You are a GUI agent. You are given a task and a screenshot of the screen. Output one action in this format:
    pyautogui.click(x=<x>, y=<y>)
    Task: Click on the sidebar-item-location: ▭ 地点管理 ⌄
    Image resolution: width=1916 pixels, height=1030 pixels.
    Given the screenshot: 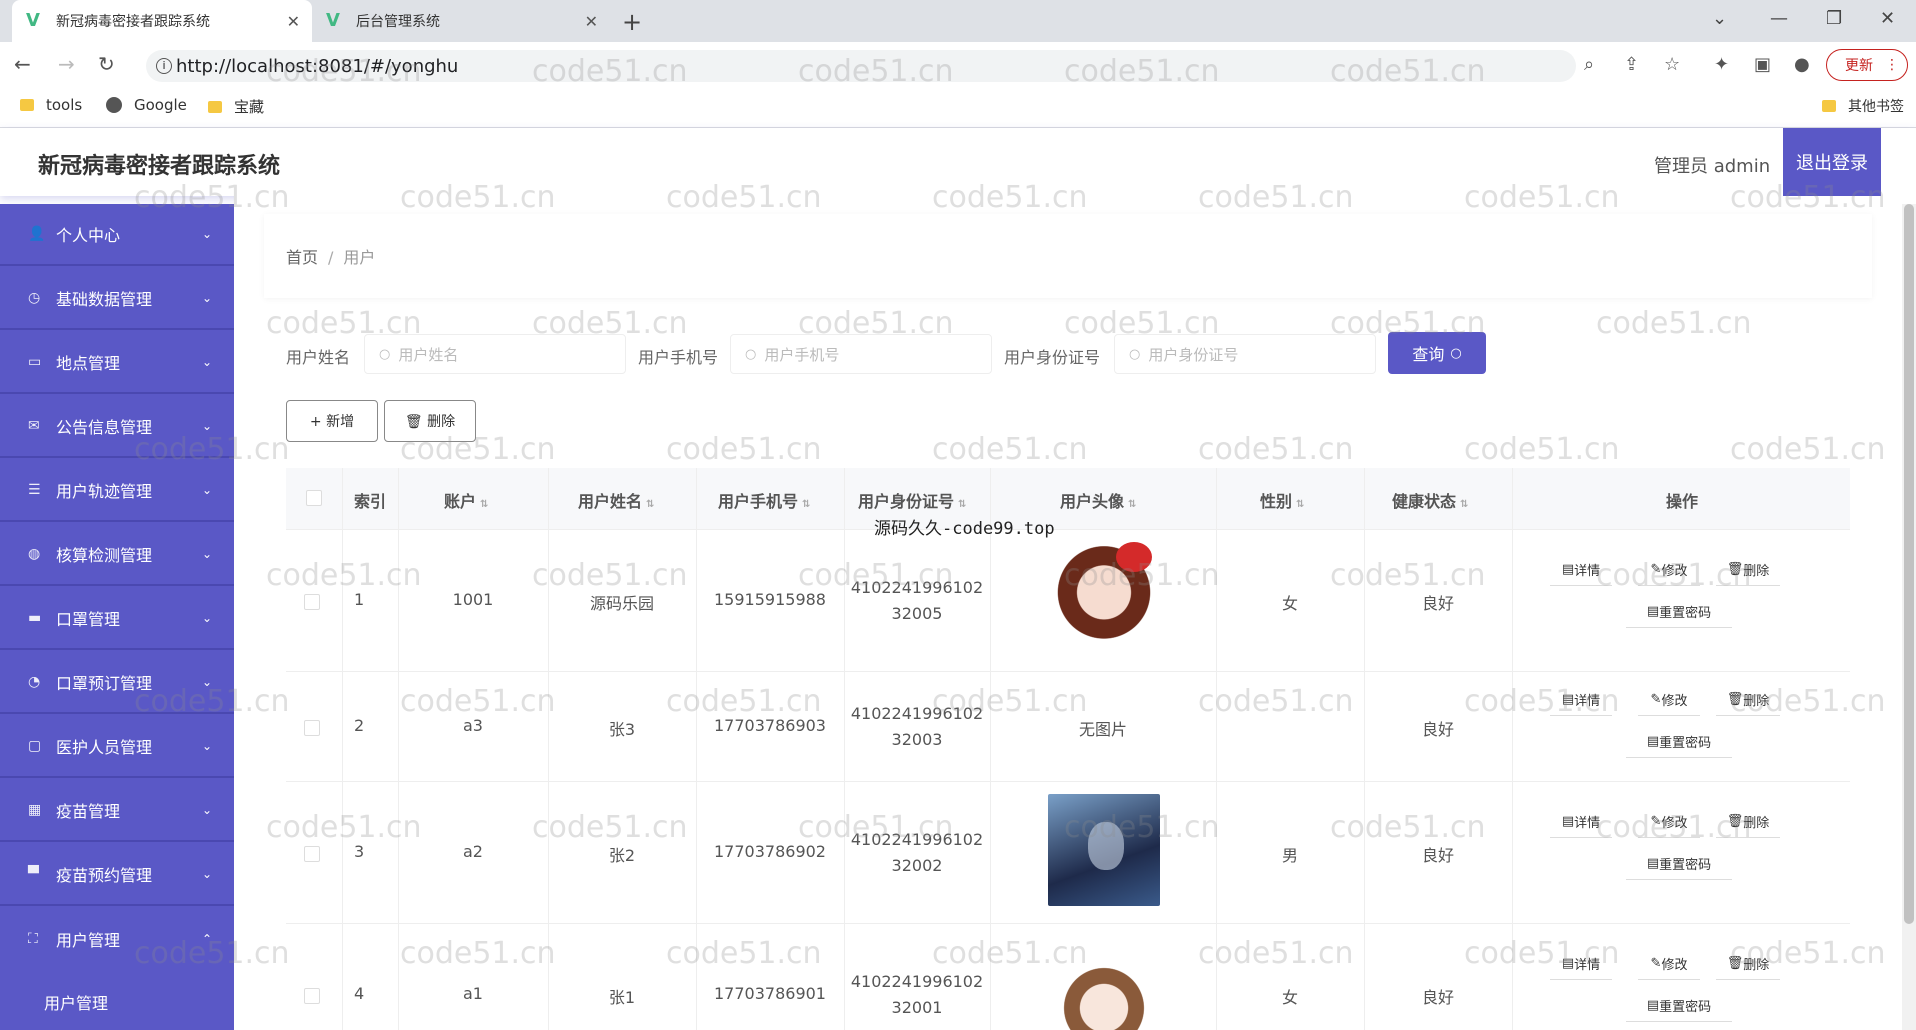 What is the action you would take?
    pyautogui.click(x=117, y=363)
    